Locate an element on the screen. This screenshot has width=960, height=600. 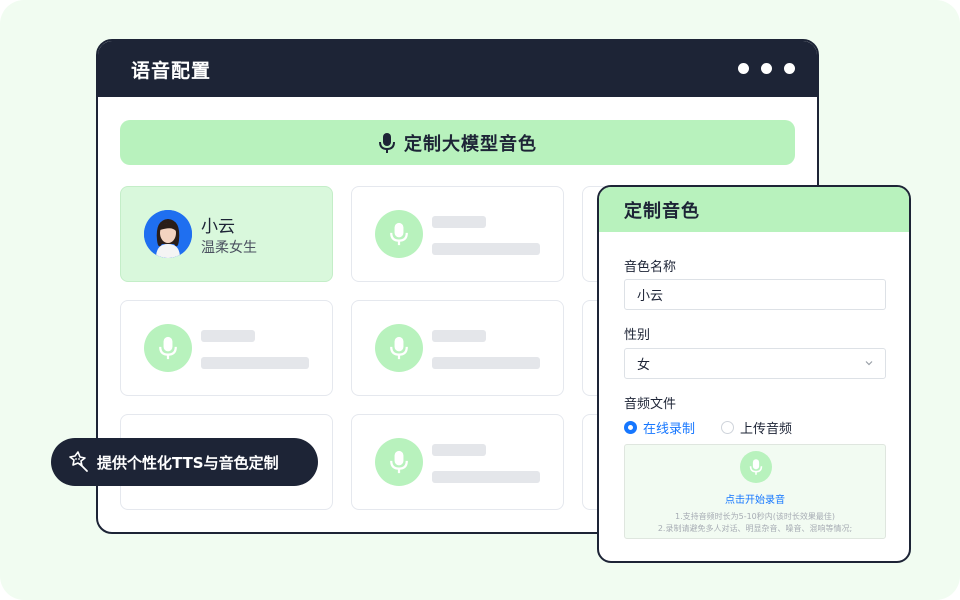
radio-unchecked-icon is located at coordinates (728, 427).